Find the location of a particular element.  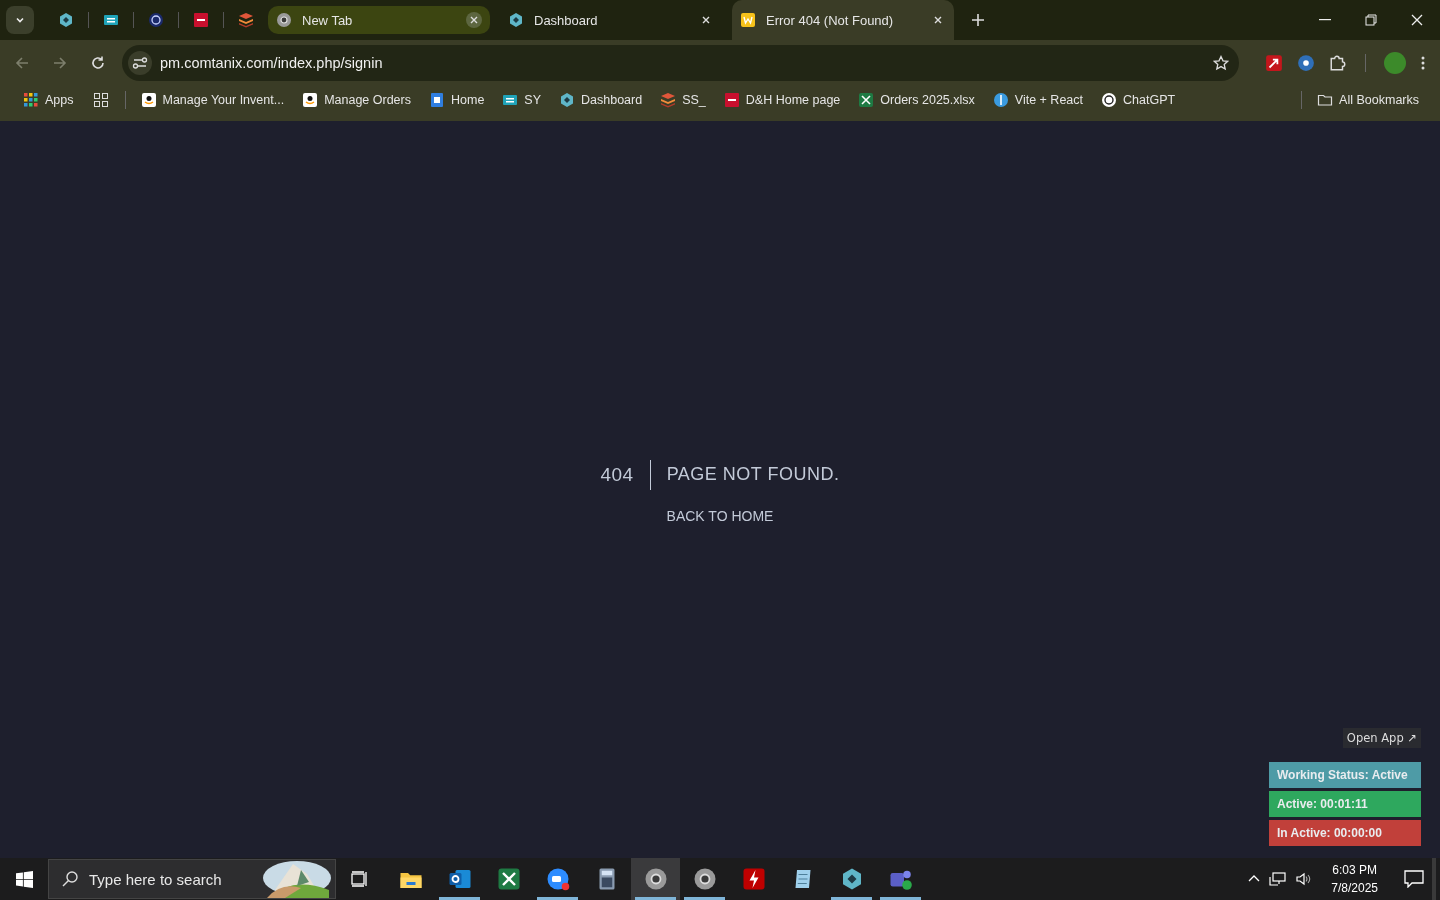

document-icon is located at coordinates (437, 100).